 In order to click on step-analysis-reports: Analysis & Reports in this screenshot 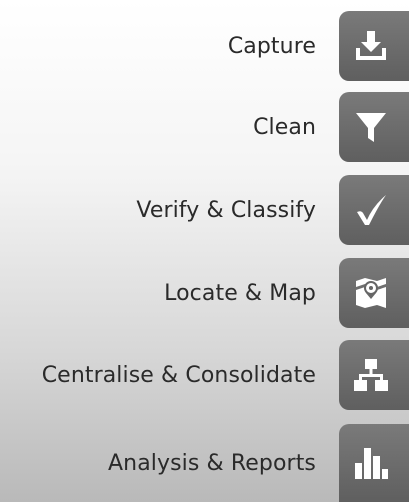, I will do `click(258, 463)`.